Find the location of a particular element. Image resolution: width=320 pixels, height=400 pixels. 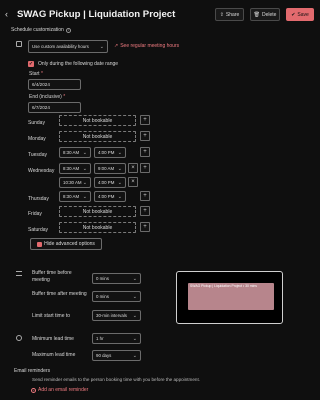

max-lead-time-label: Maximum lead time is located at coordinates (54, 355).